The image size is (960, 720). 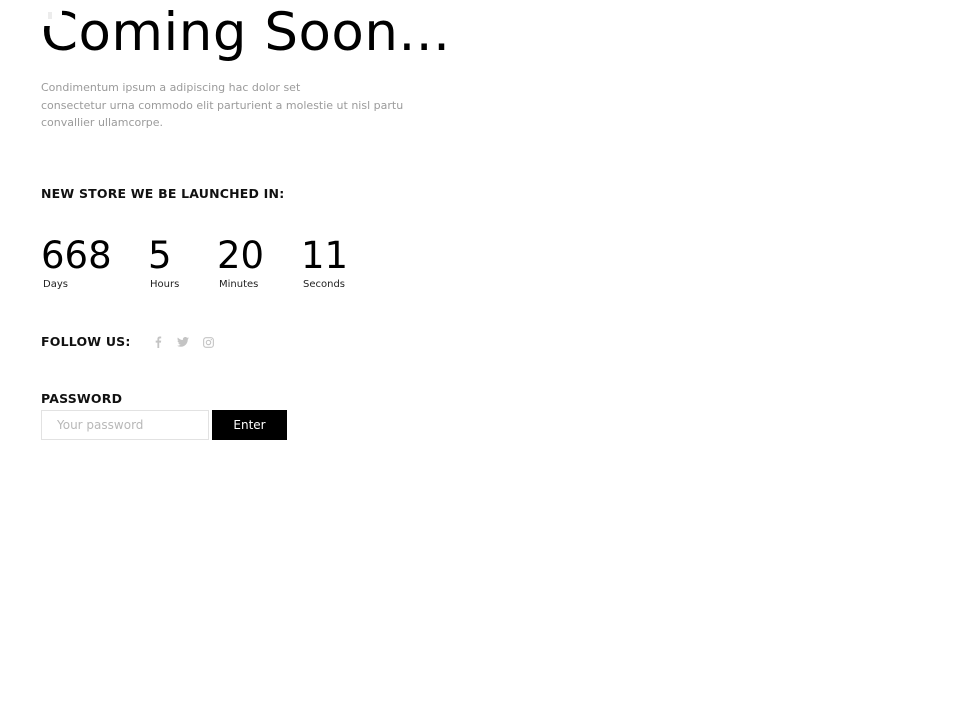 I want to click on countdown-hours-value: 5, so click(x=160, y=255).